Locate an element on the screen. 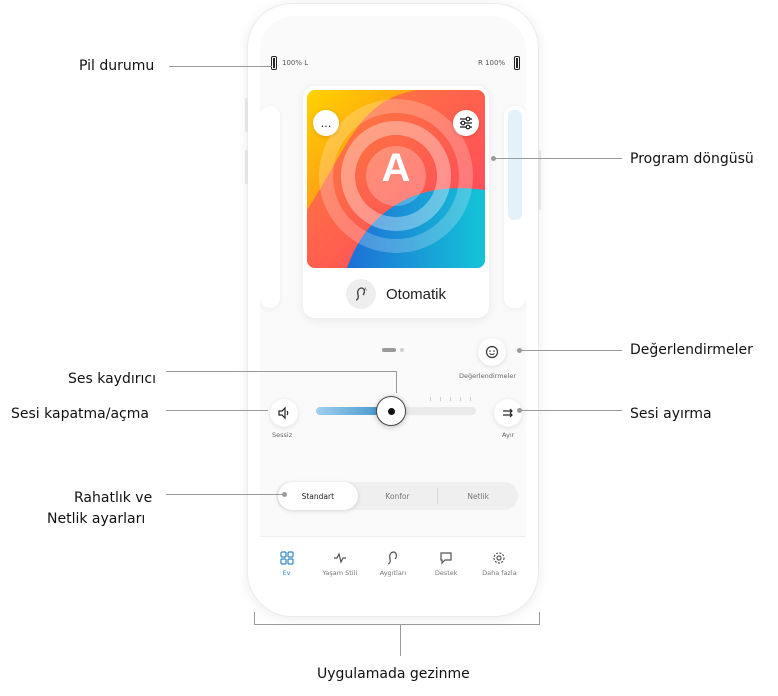 The height and width of the screenshot is (696, 778). nav-bracket-stem is located at coordinates (400, 640).